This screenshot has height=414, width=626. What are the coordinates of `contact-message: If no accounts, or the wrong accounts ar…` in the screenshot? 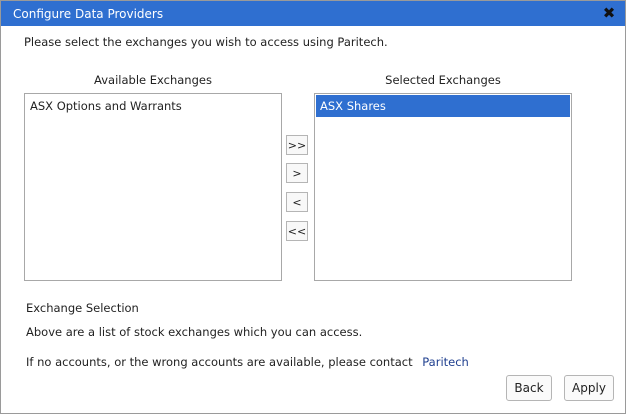 It's located at (219, 362).